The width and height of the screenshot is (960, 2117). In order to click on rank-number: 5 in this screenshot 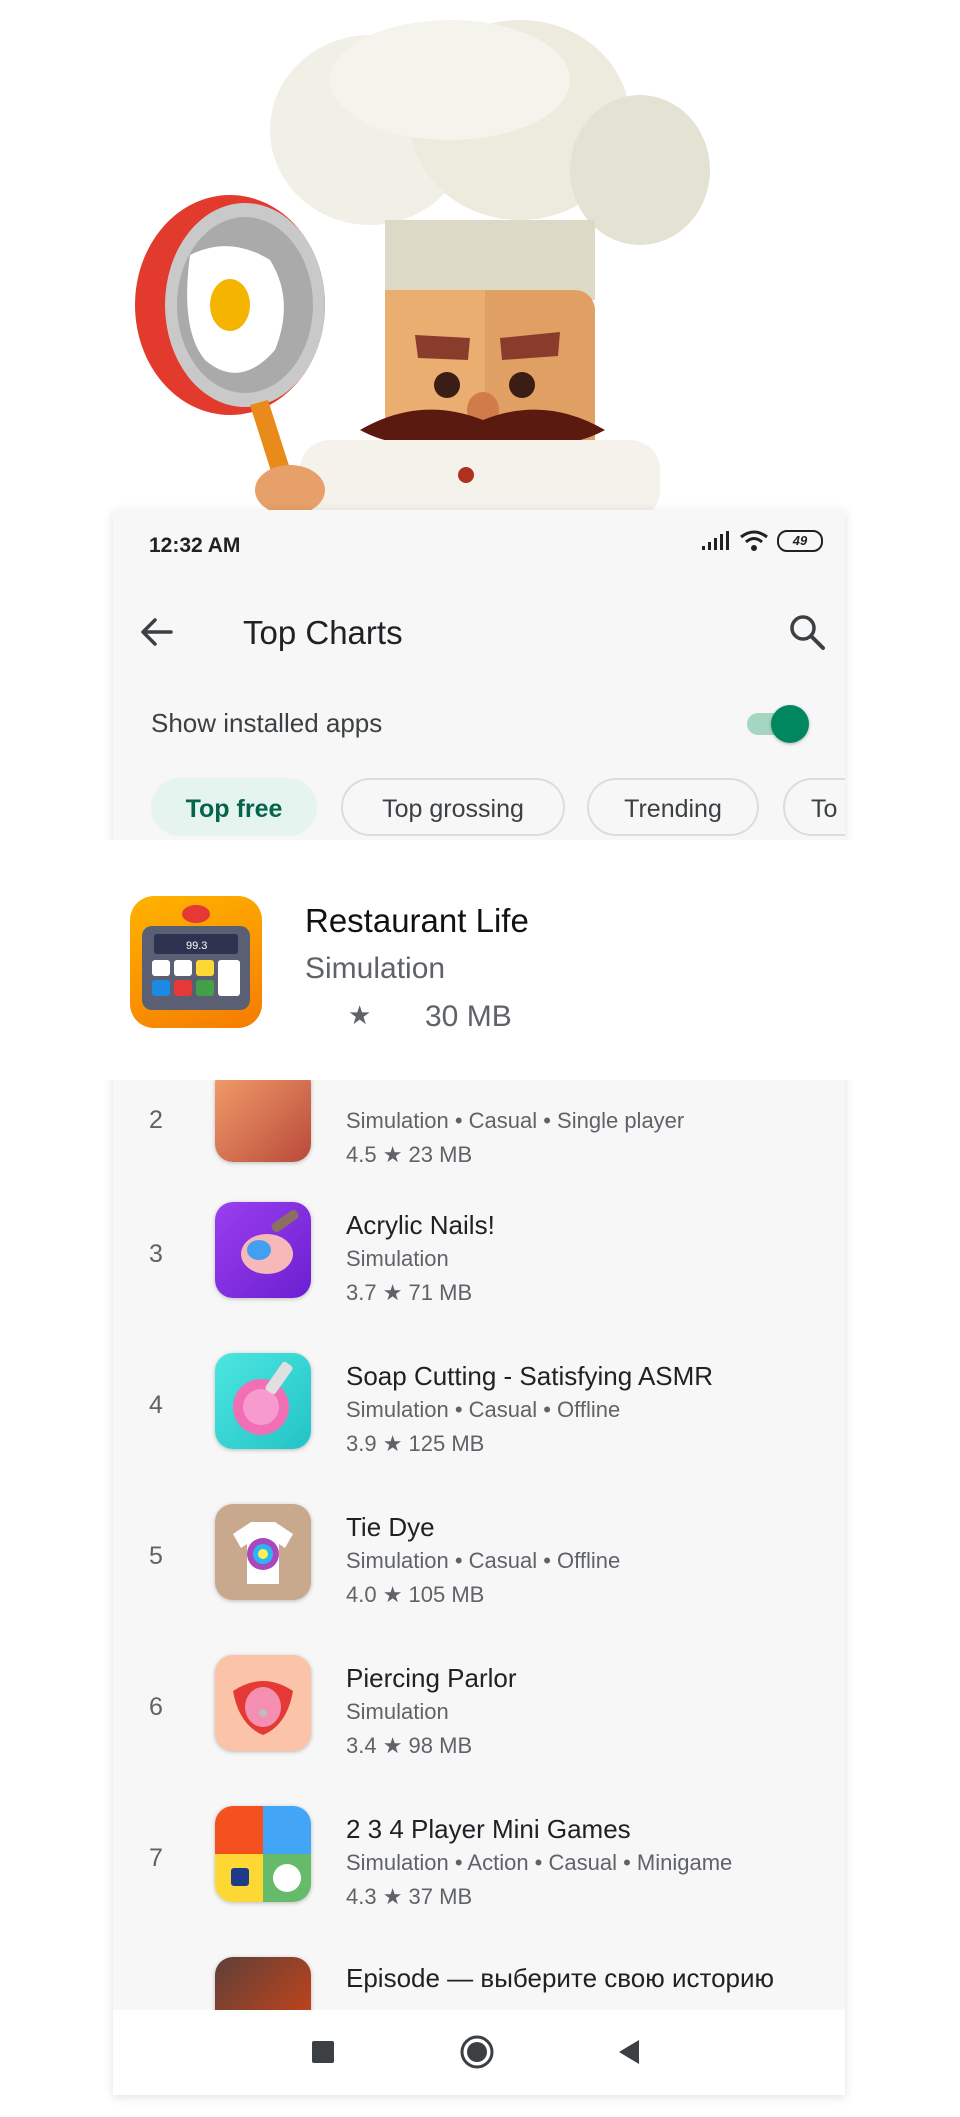, I will do `click(156, 1556)`.